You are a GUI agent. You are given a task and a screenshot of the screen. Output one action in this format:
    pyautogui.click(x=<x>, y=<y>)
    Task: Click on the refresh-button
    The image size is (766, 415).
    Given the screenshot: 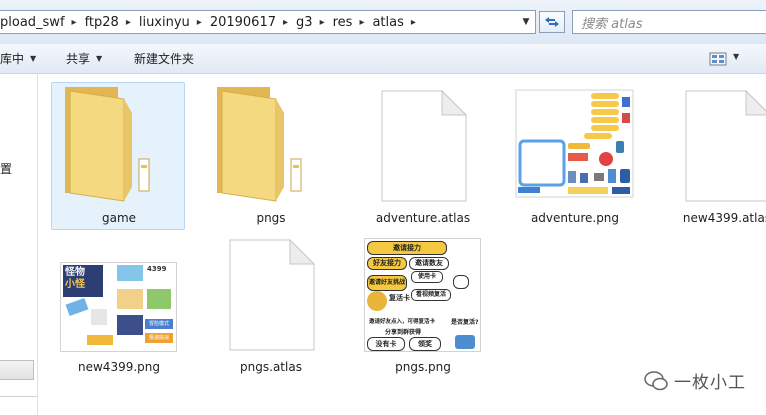 What is the action you would take?
    pyautogui.click(x=552, y=22)
    